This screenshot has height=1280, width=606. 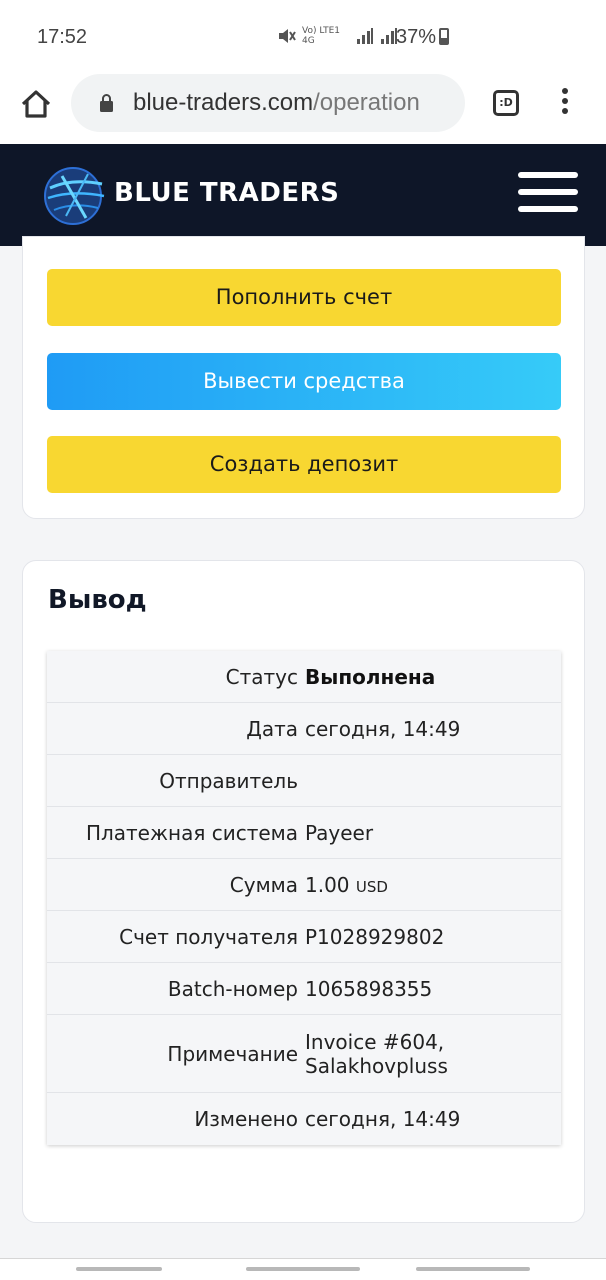 What do you see at coordinates (339, 832) in the screenshot?
I see `payment-system-value: Payeer` at bounding box center [339, 832].